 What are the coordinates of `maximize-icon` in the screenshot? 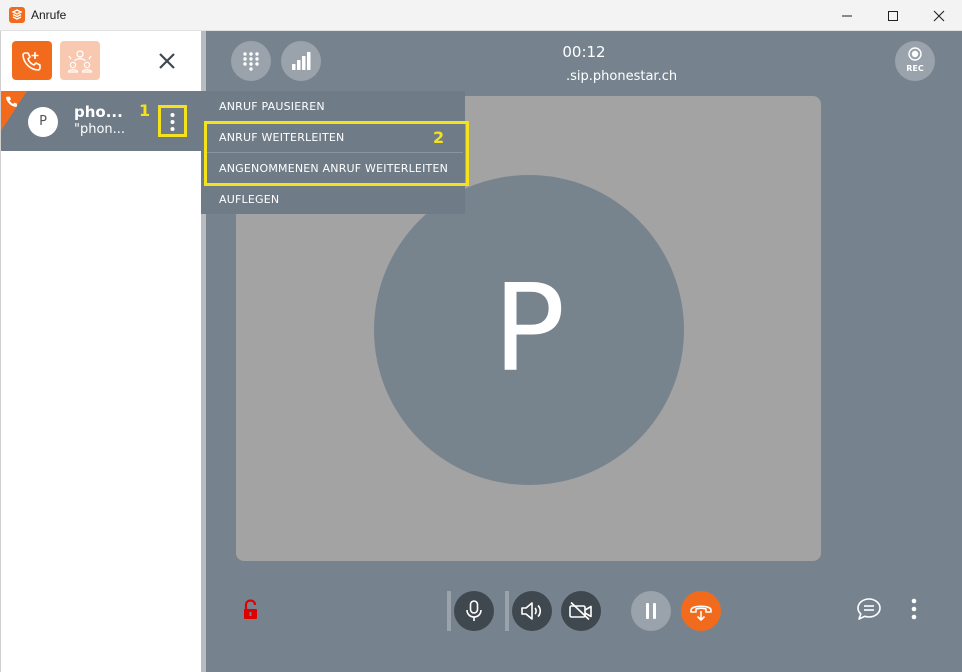 It's located at (893, 16).